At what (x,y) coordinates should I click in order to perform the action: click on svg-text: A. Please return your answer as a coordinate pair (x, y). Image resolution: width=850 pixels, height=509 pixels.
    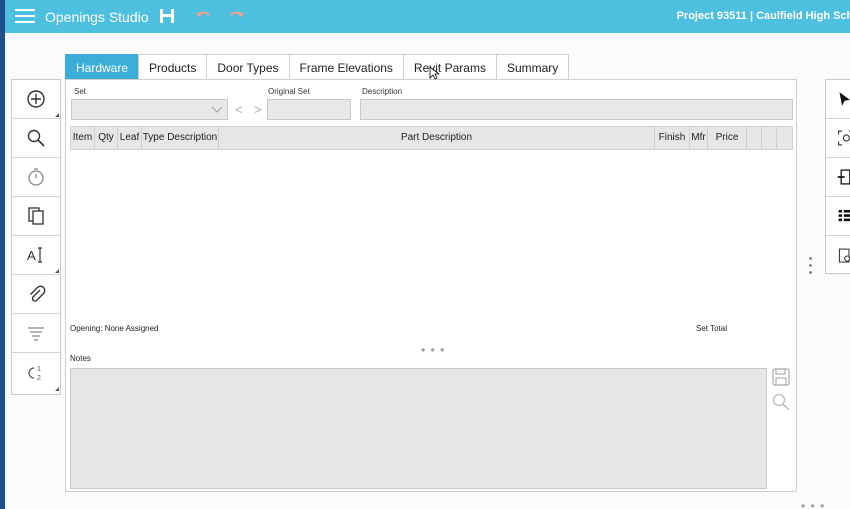
    Looking at the image, I should click on (31, 255).